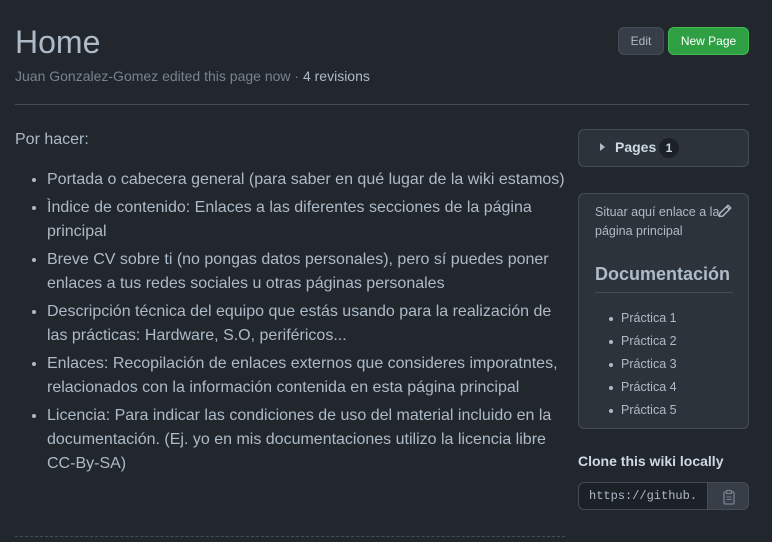 Image resolution: width=772 pixels, height=542 pixels. I want to click on pencil-icon, so click(725, 211).